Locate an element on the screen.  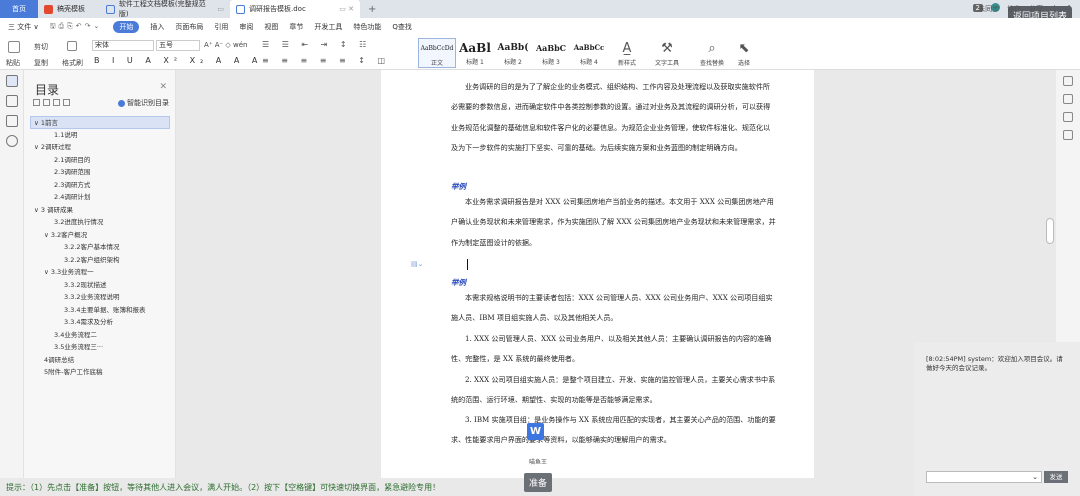
toc-item: 3.5业务流程三··· is located at coordinates (100, 347).